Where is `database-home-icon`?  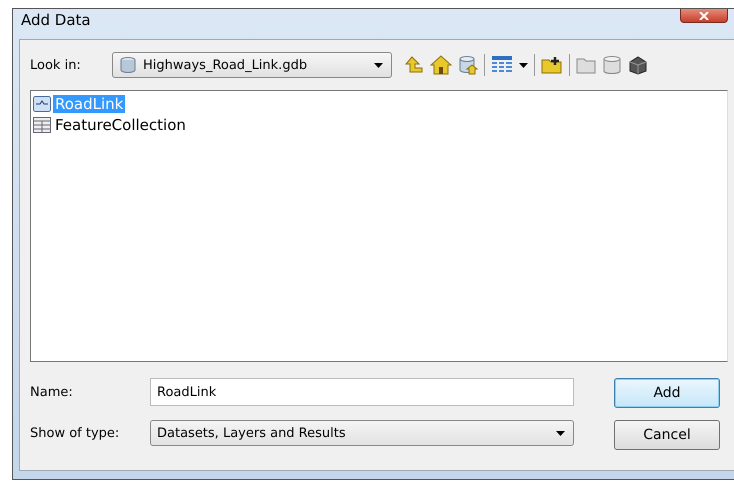 database-home-icon is located at coordinates (468, 65).